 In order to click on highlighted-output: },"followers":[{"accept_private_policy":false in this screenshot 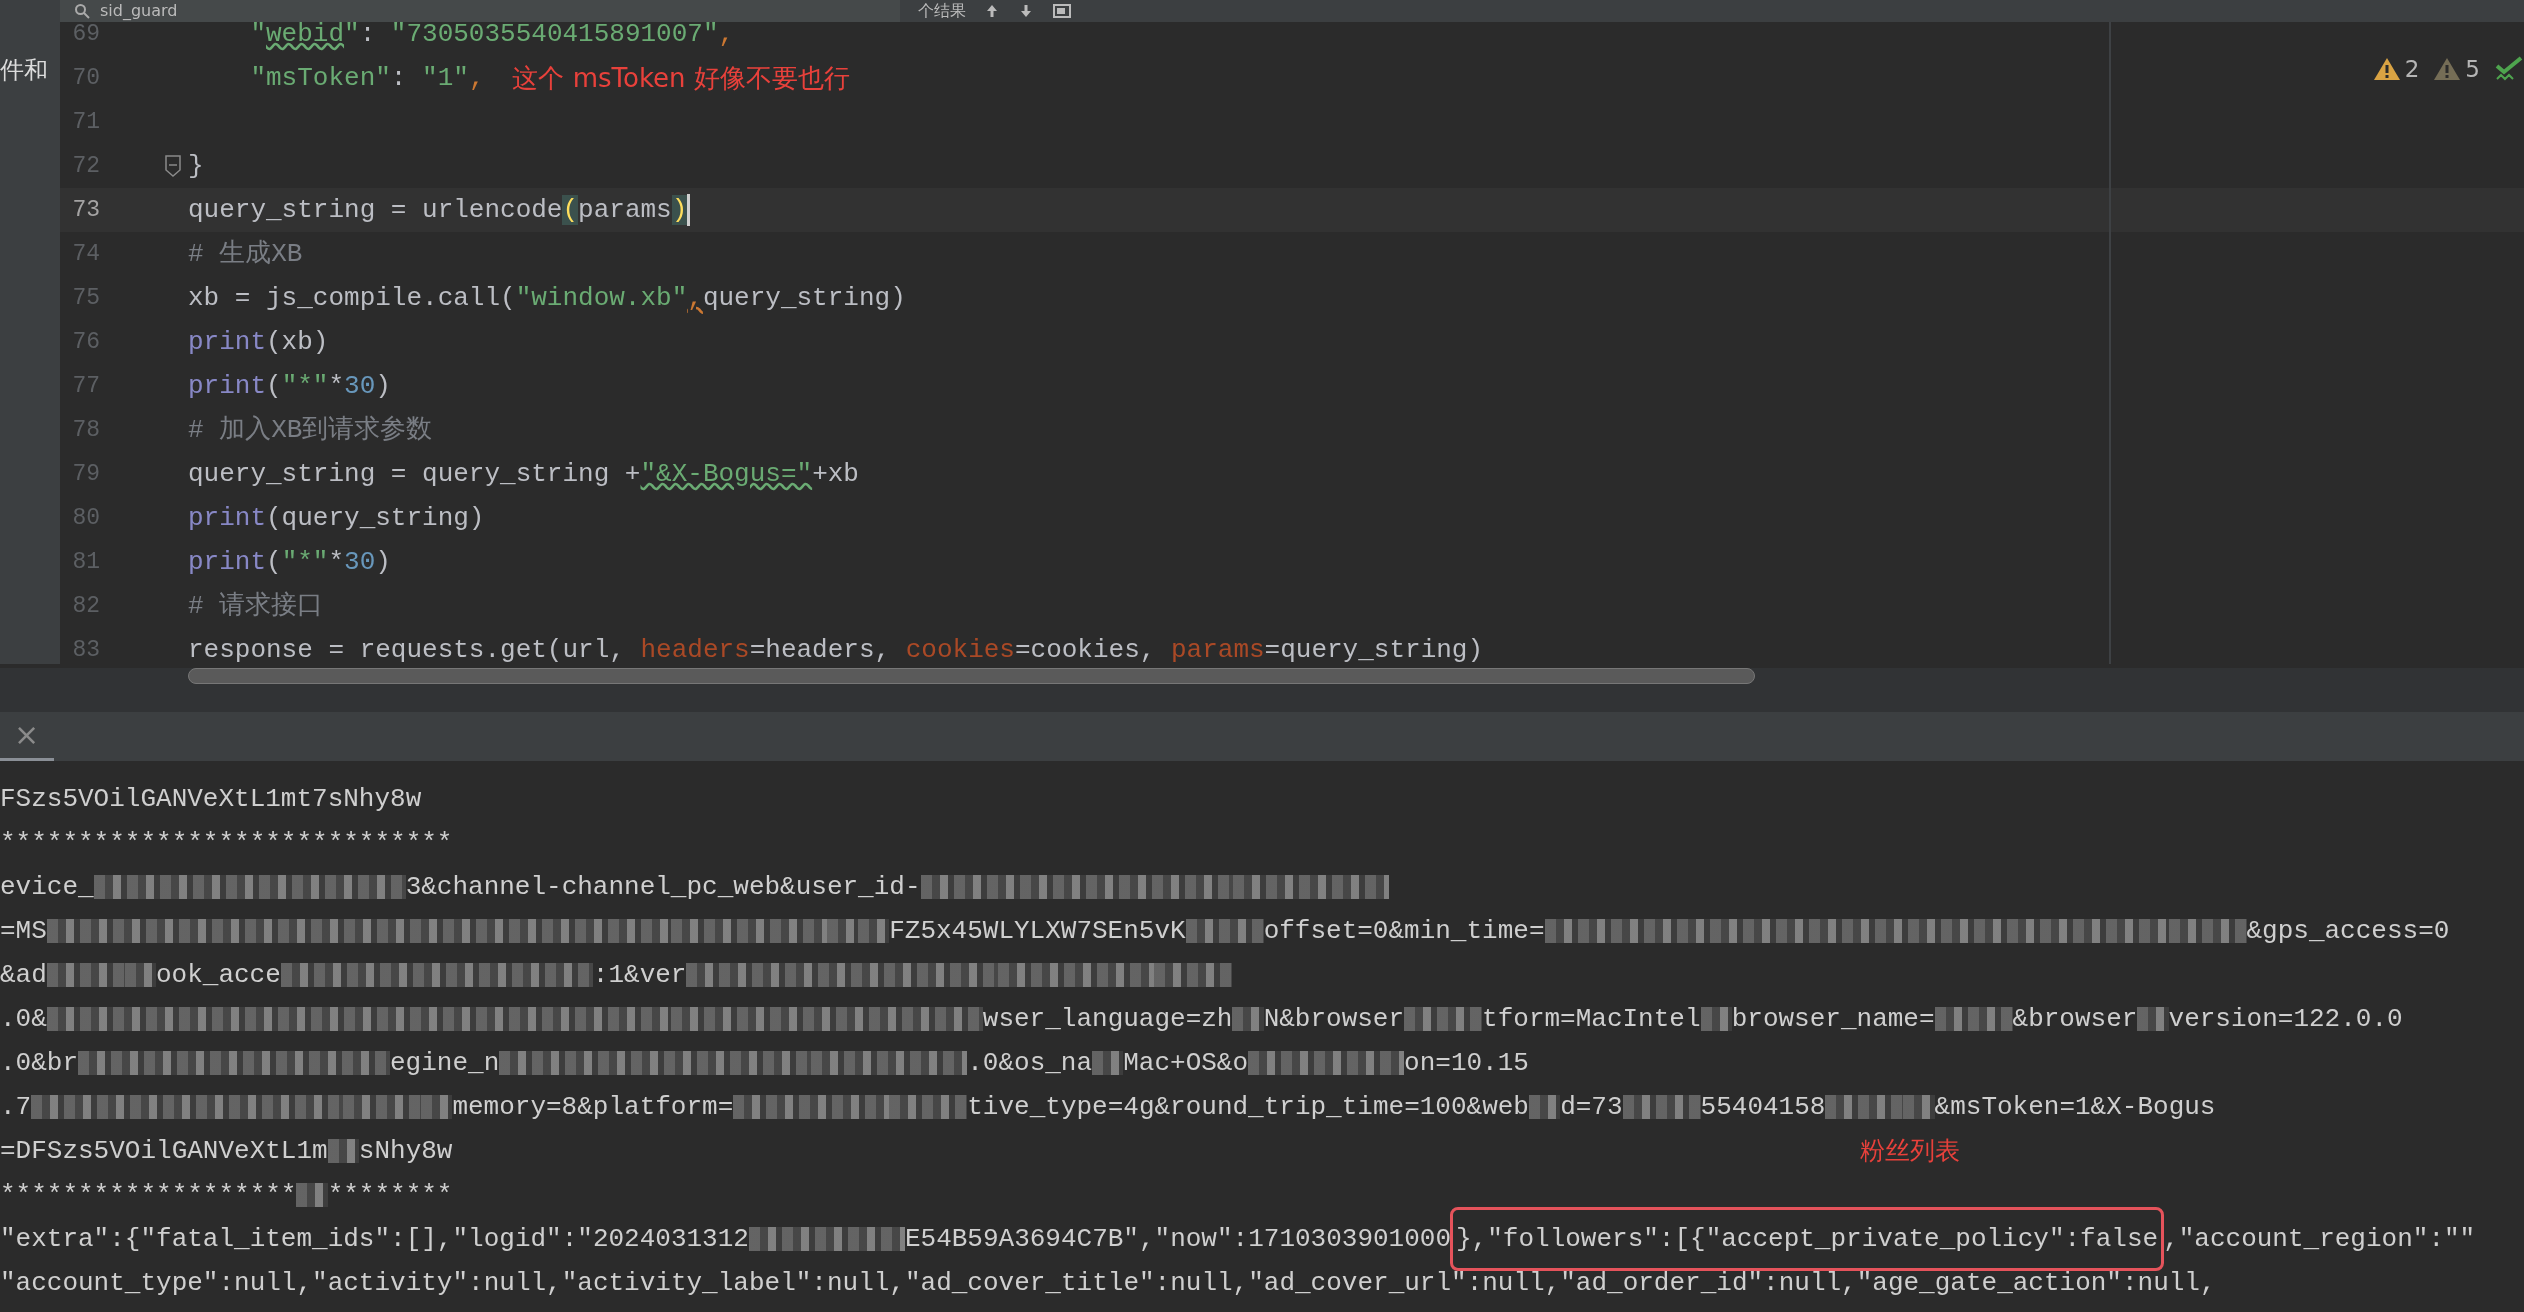, I will do `click(1807, 1239)`.